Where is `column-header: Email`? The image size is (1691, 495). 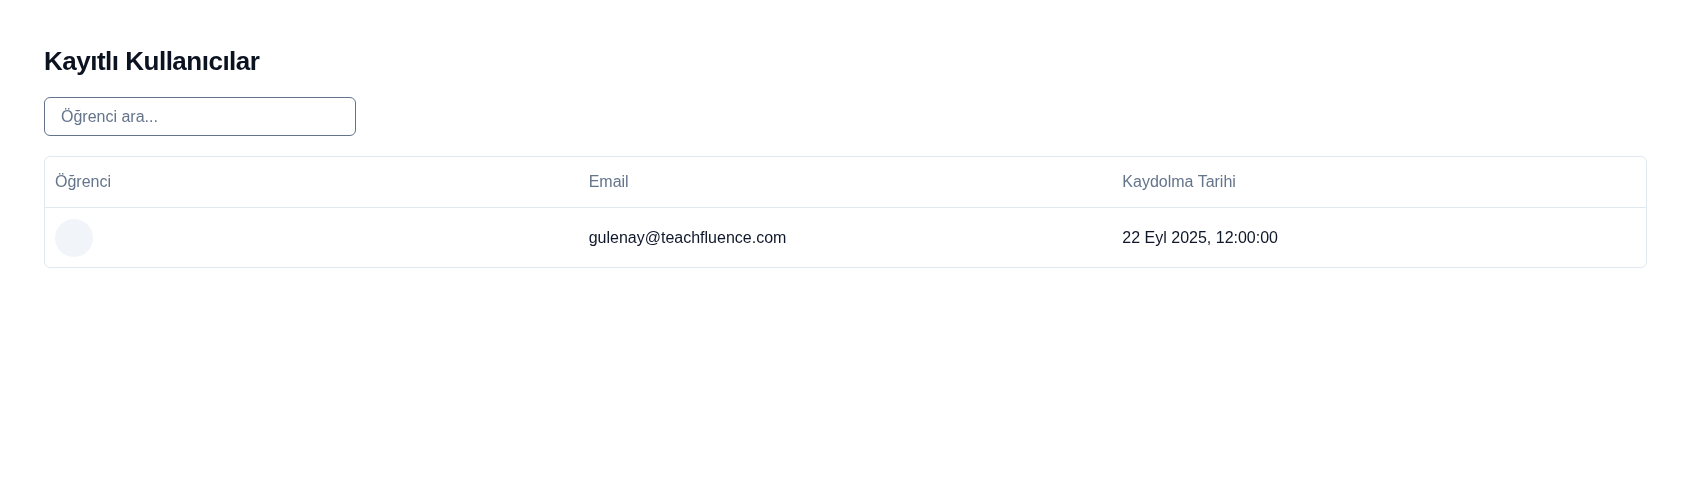 column-header: Email is located at coordinates (608, 182).